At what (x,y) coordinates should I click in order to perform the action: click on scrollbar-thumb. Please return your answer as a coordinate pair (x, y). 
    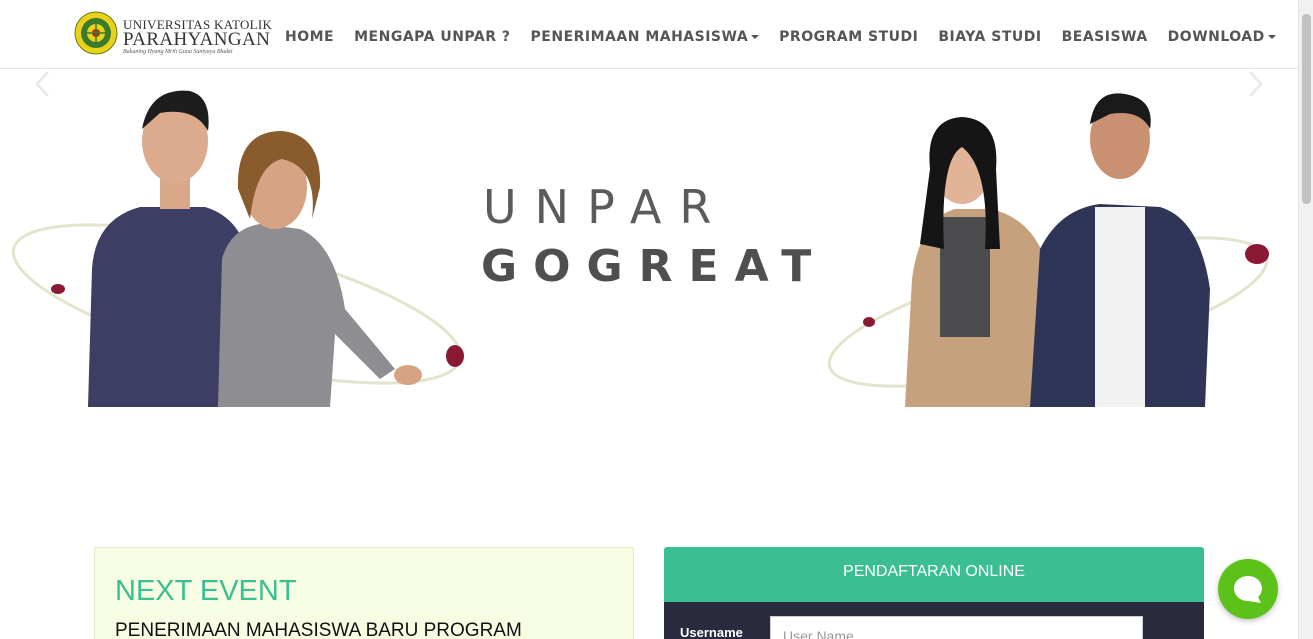
    Looking at the image, I should click on (1306, 109).